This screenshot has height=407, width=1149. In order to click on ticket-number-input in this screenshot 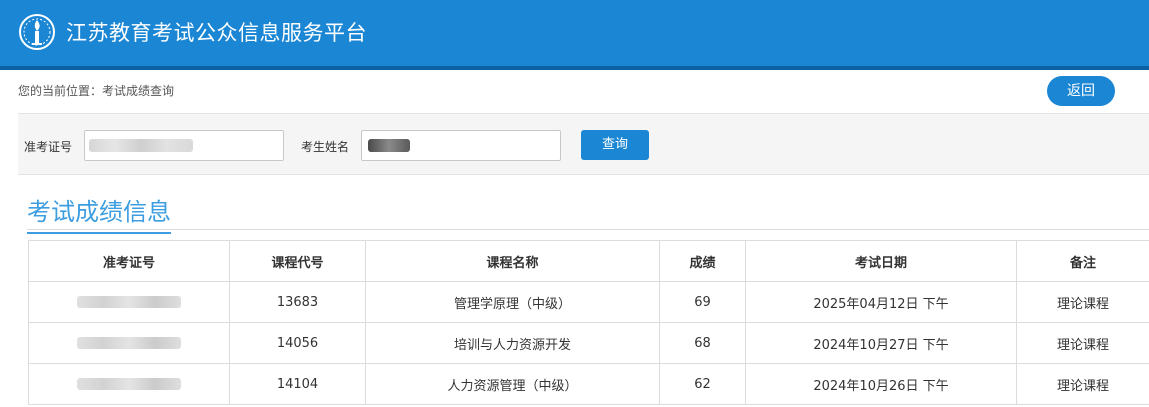, I will do `click(184, 145)`.